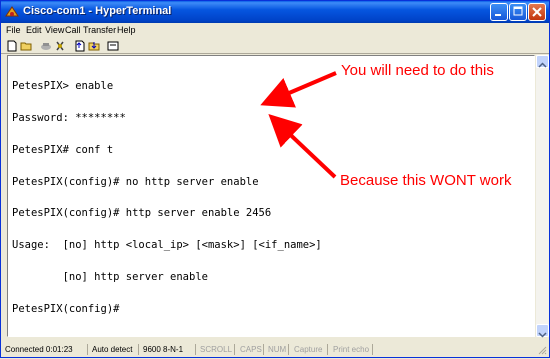 This screenshot has width=550, height=359. I want to click on close-button, so click(537, 12).